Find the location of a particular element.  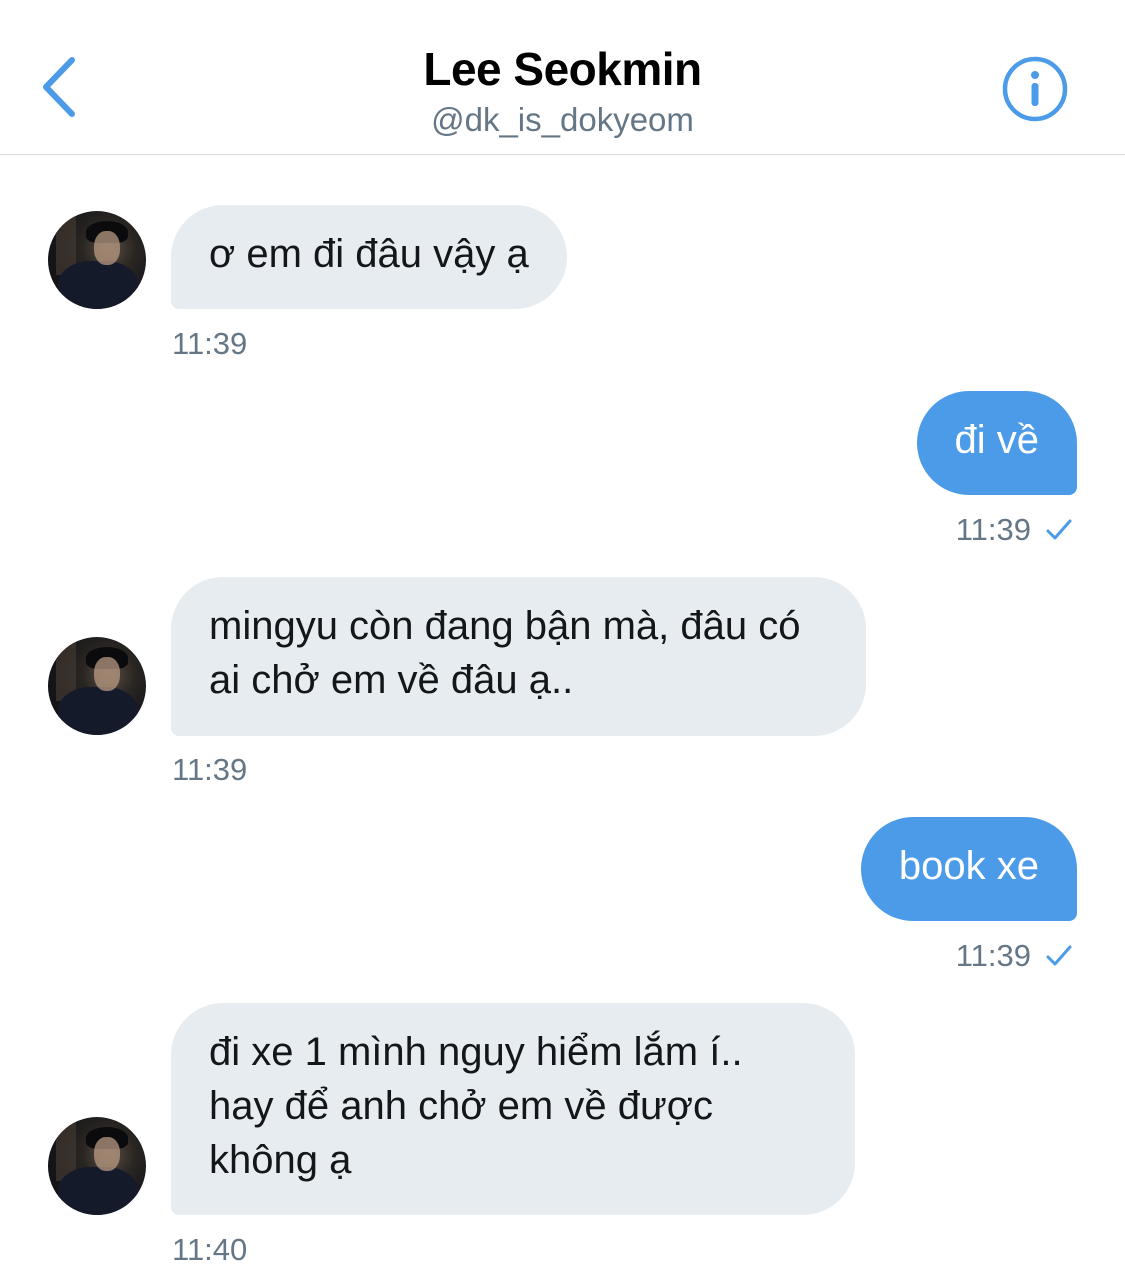

message-text: book xe is located at coordinates (968, 866).